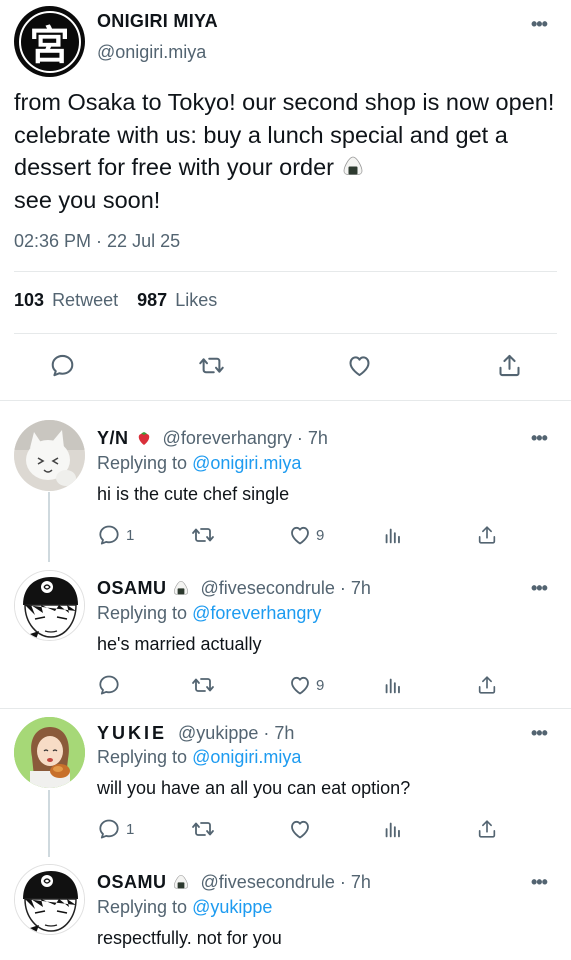 Image resolution: width=571 pixels, height=960 pixels. What do you see at coordinates (227, 438) in the screenshot?
I see `handle: @foreverhangry` at bounding box center [227, 438].